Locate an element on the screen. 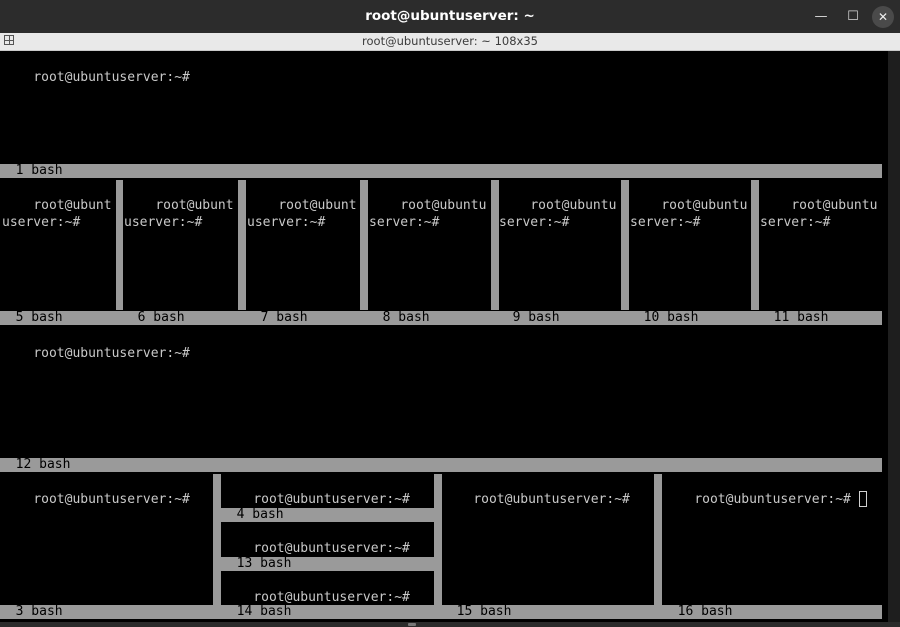 This screenshot has width=900, height=627. tmux-pane-3: root@ubuntuserver:~# is located at coordinates (107, 539).